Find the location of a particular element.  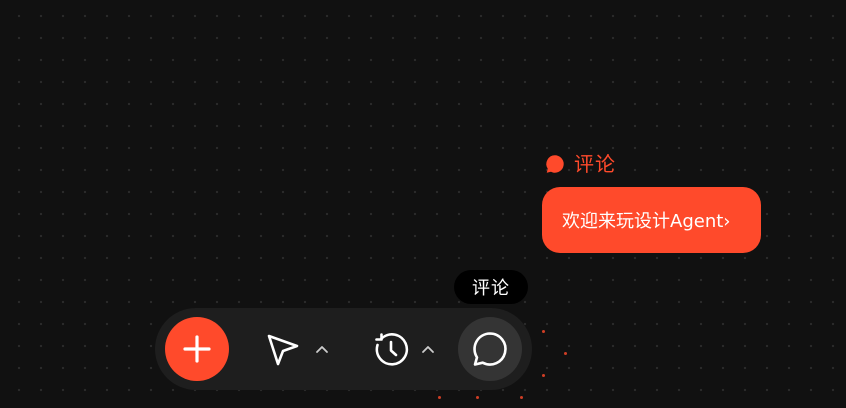

comment-tooltip: 评论 is located at coordinates (491, 287).